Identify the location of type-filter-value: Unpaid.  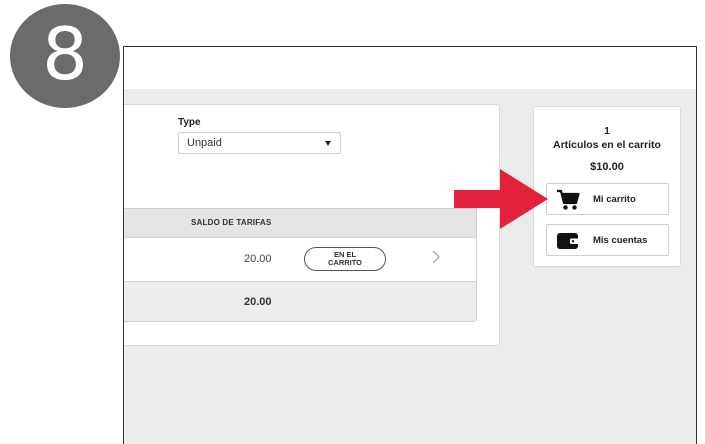
(204, 143).